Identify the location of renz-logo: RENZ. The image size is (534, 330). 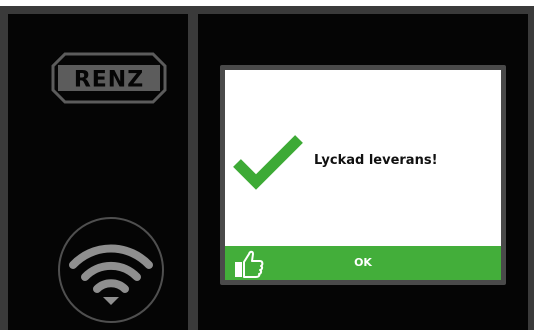
(109, 78).